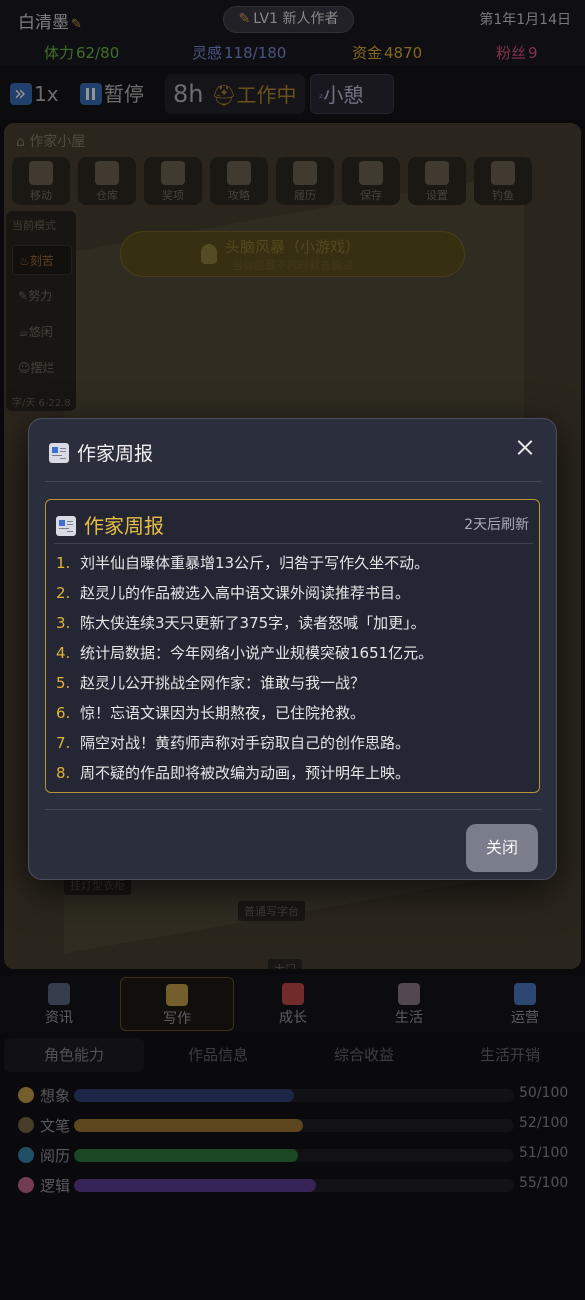 This screenshot has height=1300, width=585. I want to click on dialog-title: 作家周报, so click(101, 452).